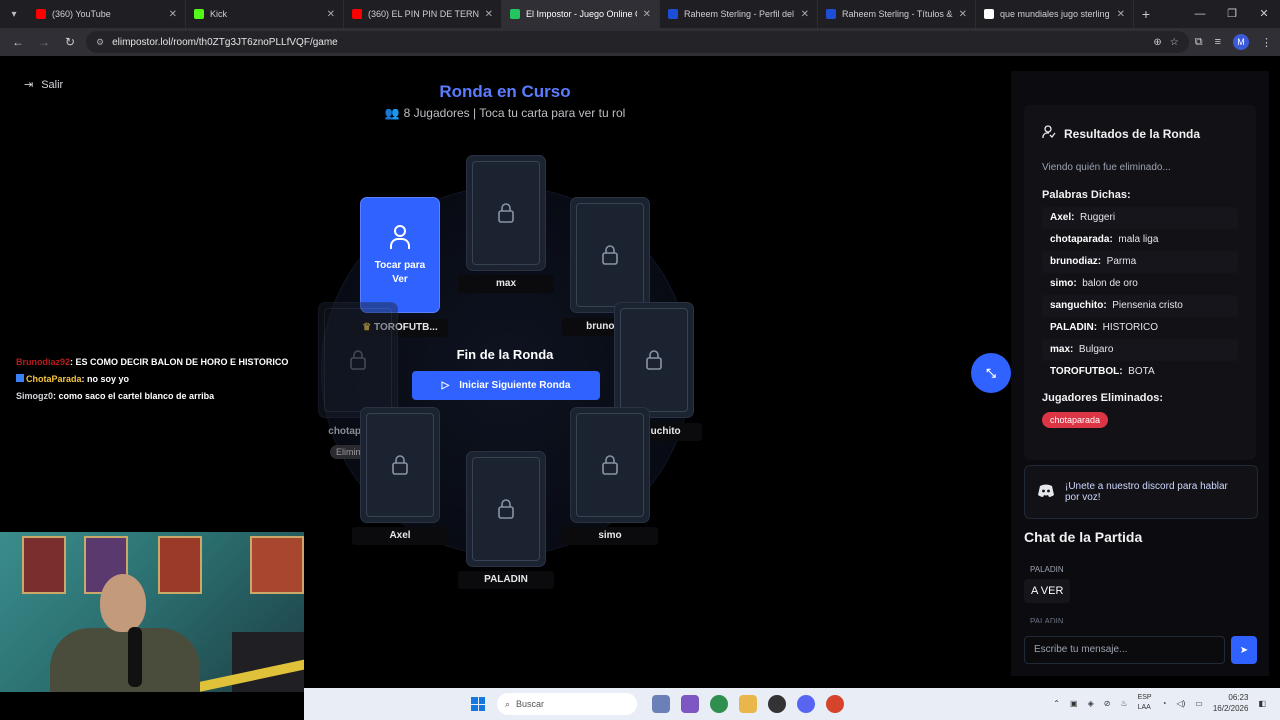 This screenshot has width=1280, height=720. Describe the element at coordinates (1241, 42) in the screenshot. I see `profile-avatar: M` at that location.